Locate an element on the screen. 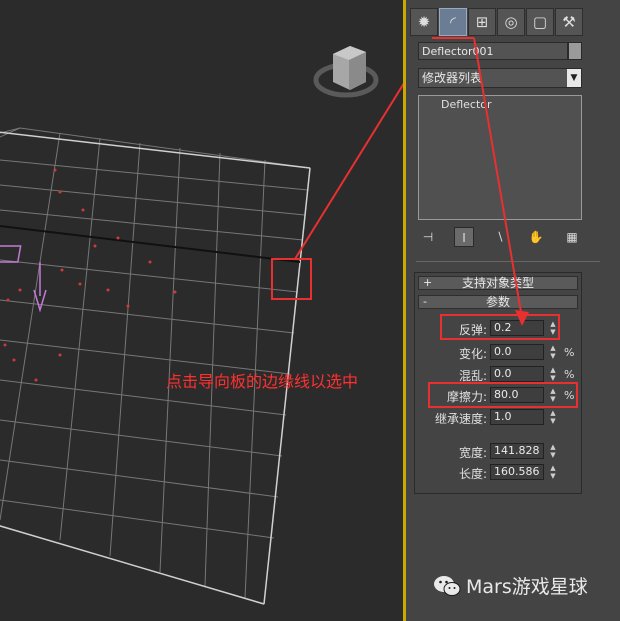 The width and height of the screenshot is (620, 621). variation-label: 变化: is located at coordinates (472, 354).